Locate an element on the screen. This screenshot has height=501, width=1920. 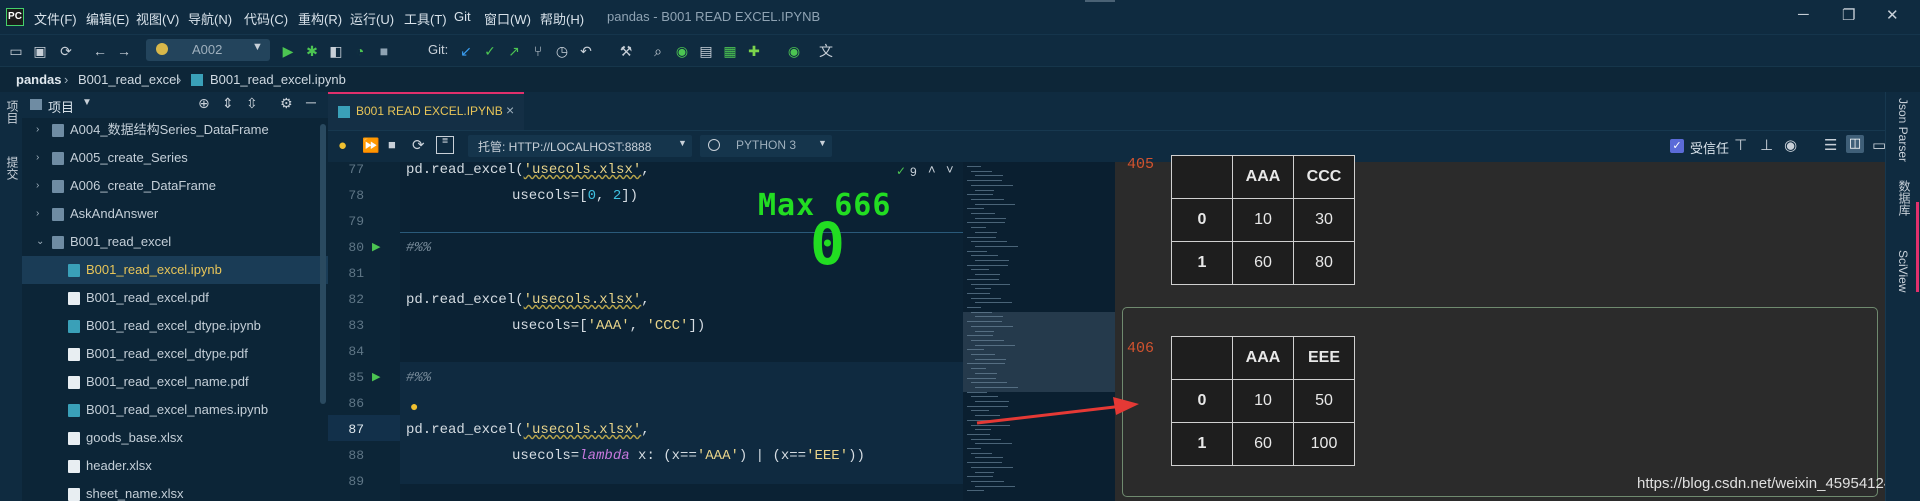
tree-file-item: B001_read_excel_names.ipynb is located at coordinates (175, 410).